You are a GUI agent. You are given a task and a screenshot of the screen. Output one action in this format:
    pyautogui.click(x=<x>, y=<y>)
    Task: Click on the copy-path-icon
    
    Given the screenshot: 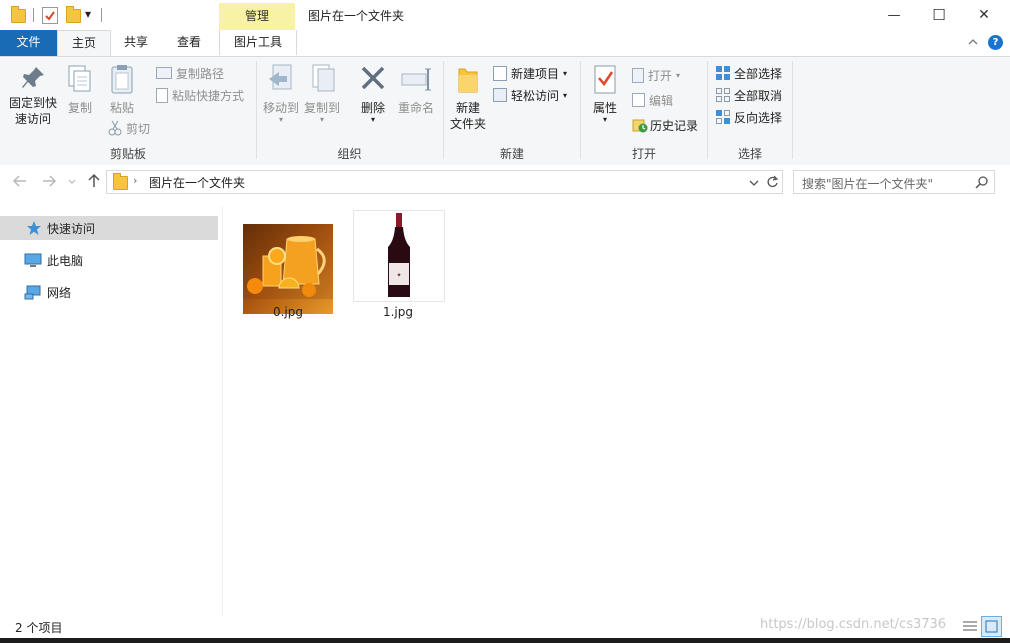 What is the action you would take?
    pyautogui.click(x=164, y=73)
    